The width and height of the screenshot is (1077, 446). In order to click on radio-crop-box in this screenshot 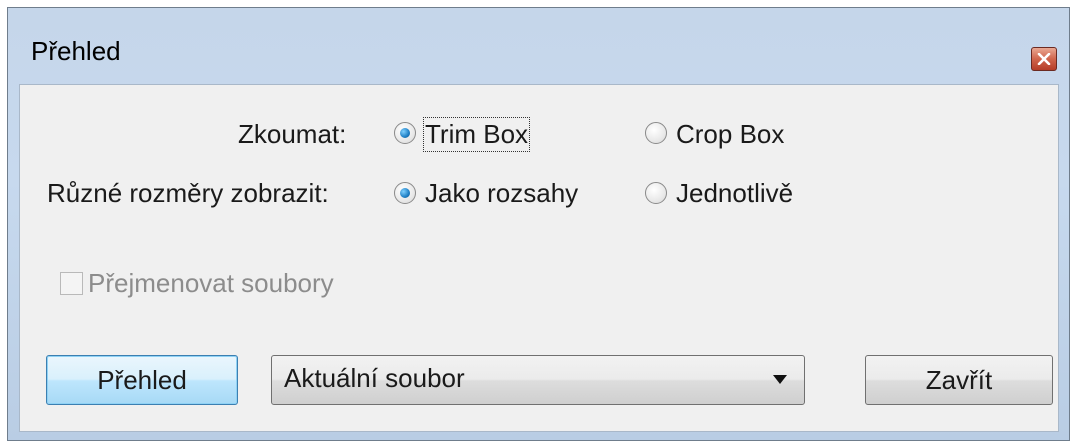, I will do `click(656, 133)`.